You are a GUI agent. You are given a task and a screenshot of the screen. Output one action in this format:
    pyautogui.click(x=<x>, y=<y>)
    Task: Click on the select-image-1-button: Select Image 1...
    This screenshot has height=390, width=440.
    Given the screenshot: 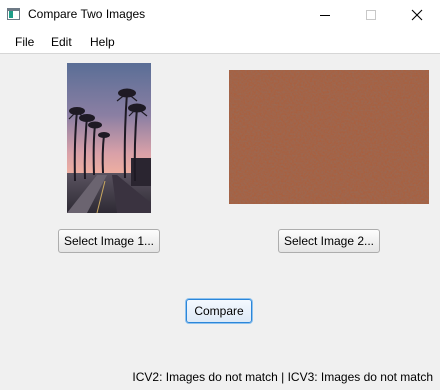 What is the action you would take?
    pyautogui.click(x=109, y=241)
    